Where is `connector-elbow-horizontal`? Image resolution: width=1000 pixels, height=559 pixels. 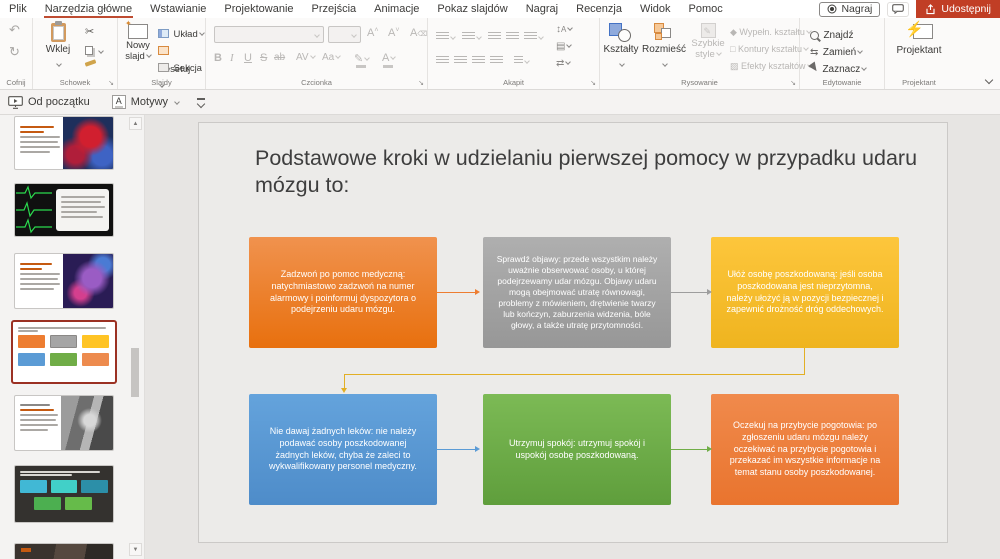
connector-elbow-horizontal is located at coordinates (574, 374).